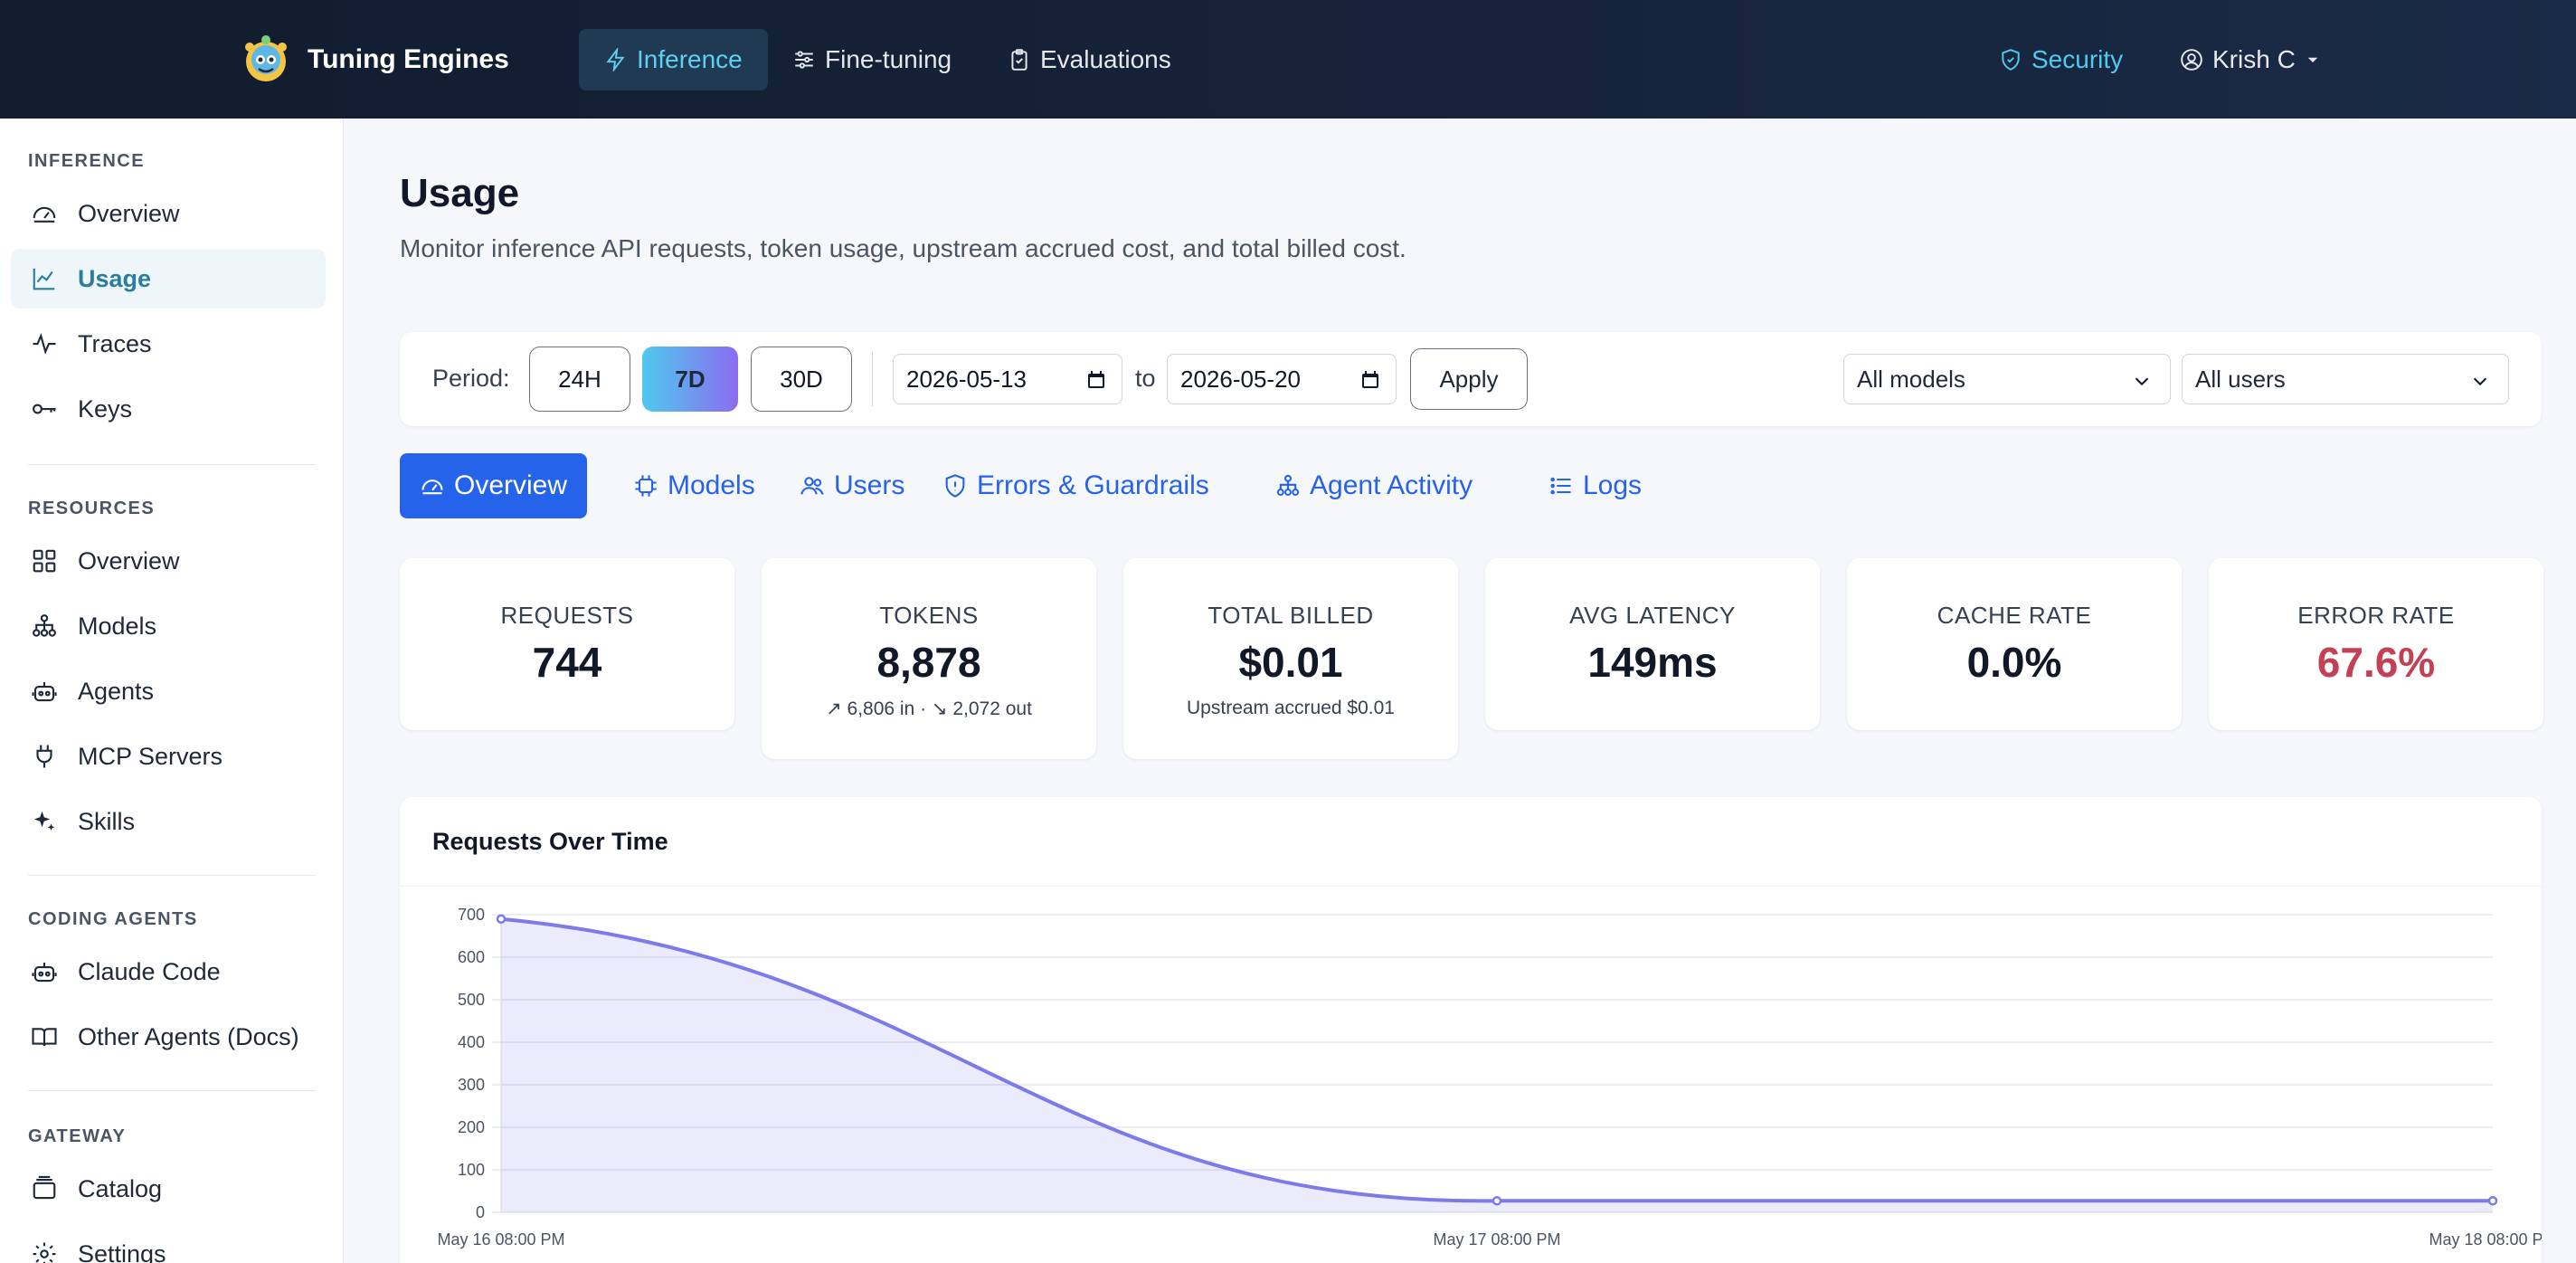 The image size is (2576, 1263). What do you see at coordinates (168, 821) in the screenshot?
I see `sidebar-item-skills: Skills` at bounding box center [168, 821].